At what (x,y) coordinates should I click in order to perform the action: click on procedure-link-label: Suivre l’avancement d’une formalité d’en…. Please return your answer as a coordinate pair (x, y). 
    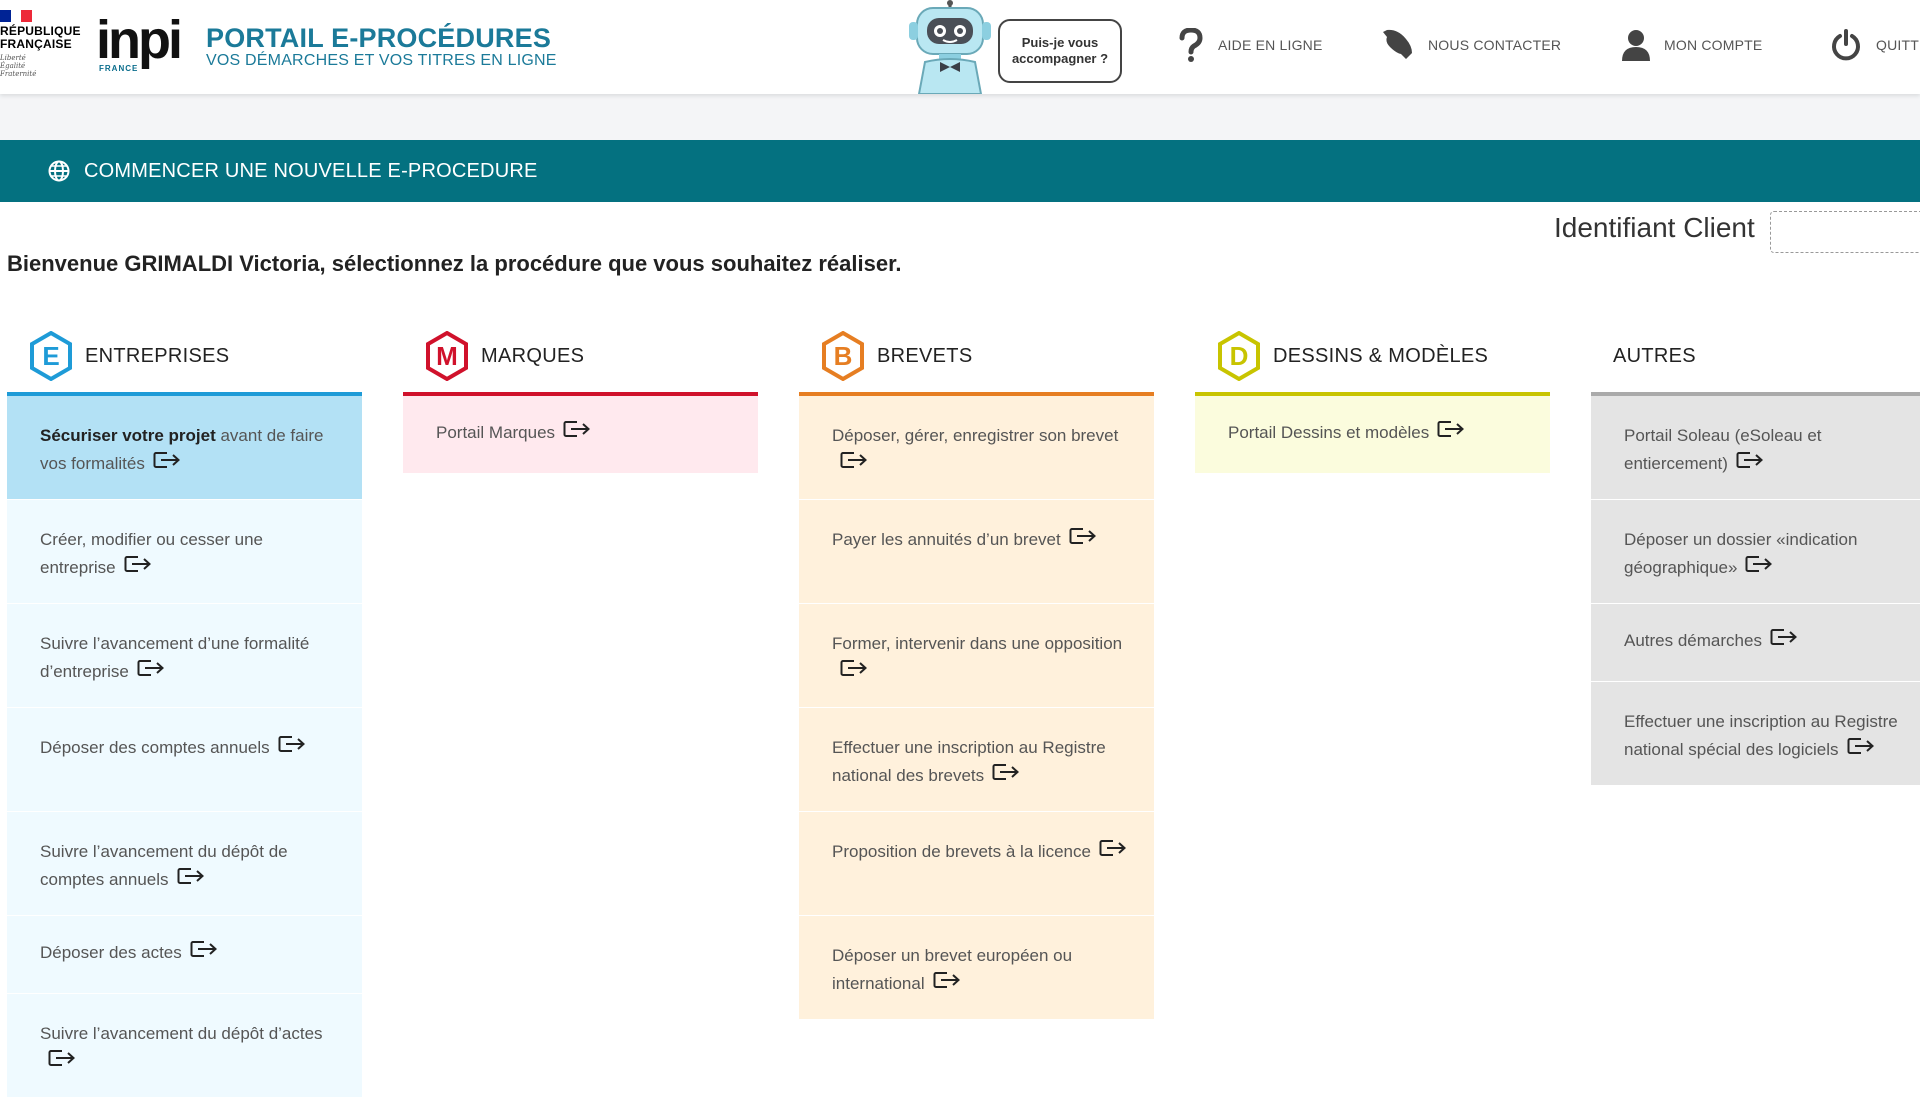
    Looking at the image, I should click on (175, 657).